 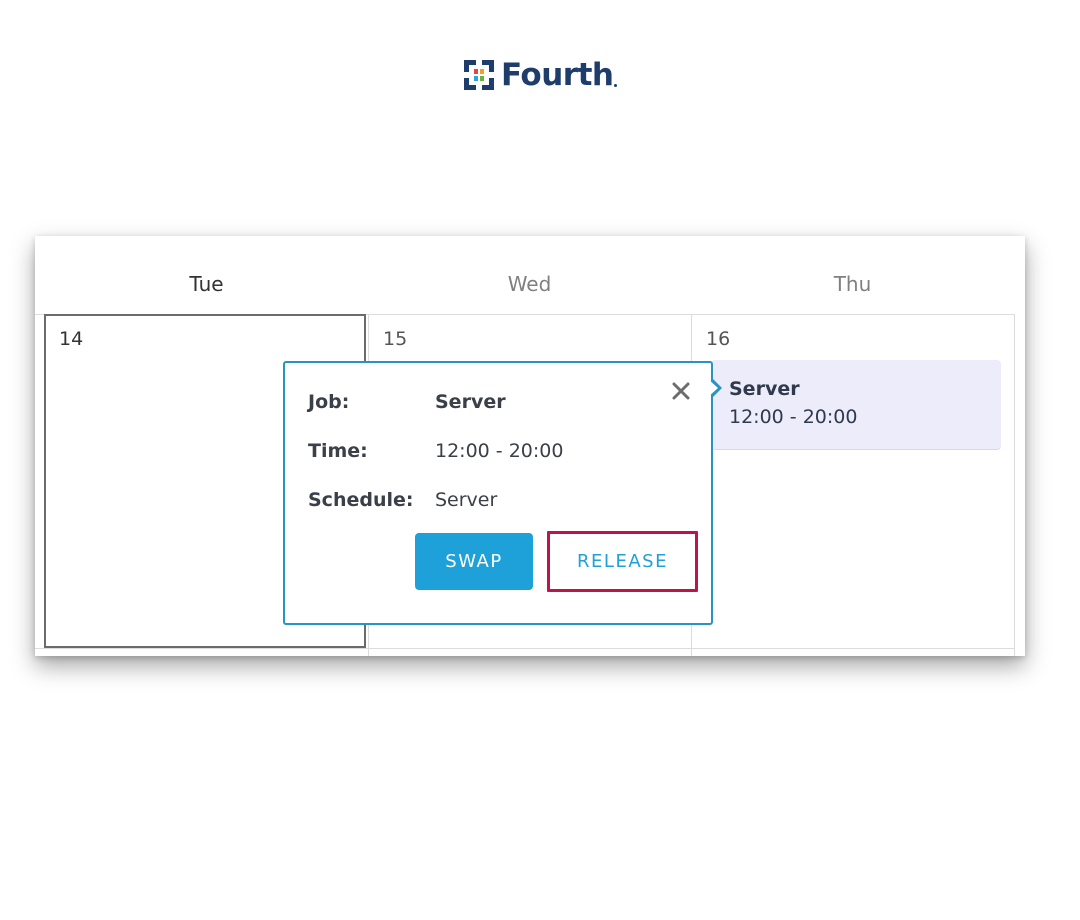 What do you see at coordinates (713, 388) in the screenshot?
I see `popover-arrow-fill` at bounding box center [713, 388].